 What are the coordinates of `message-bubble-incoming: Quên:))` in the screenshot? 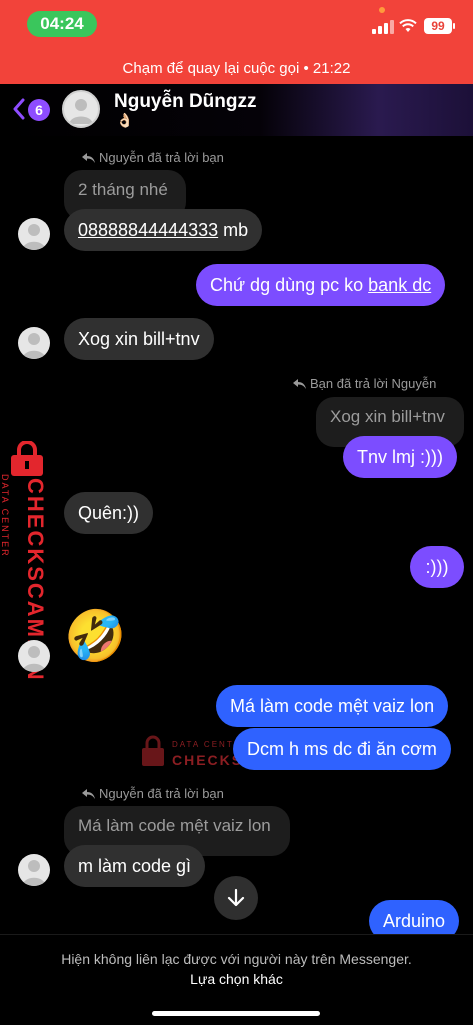 It's located at (109, 513).